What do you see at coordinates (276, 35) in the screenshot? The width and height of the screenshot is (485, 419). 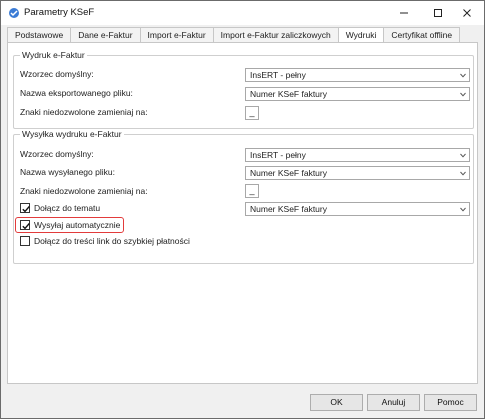 I see `tab-import-e-faktur-zaliczkowych: Import e-Faktur zaliczkowych` at bounding box center [276, 35].